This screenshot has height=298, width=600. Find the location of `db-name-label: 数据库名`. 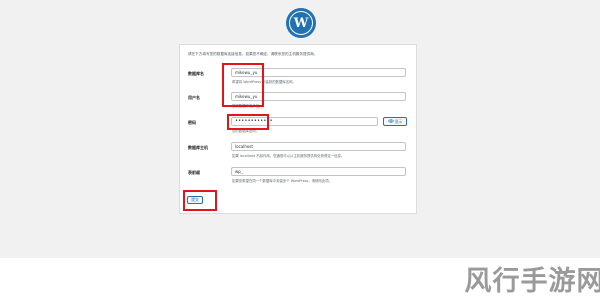

db-name-label: 数据库名 is located at coordinates (196, 73).